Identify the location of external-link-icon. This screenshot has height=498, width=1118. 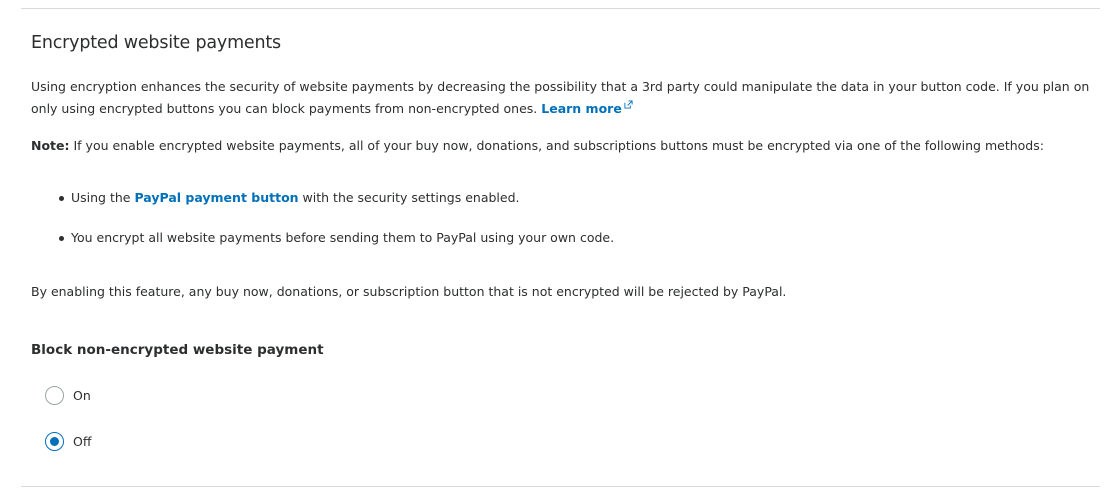
(628, 104).